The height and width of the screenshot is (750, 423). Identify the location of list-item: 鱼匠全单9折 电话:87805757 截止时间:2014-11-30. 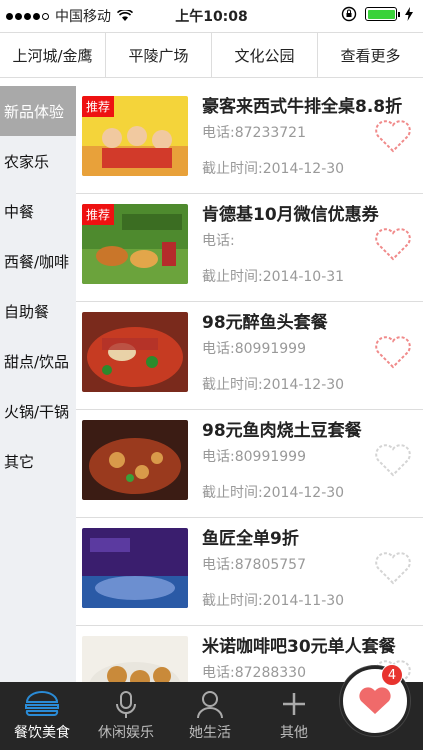
(249, 572).